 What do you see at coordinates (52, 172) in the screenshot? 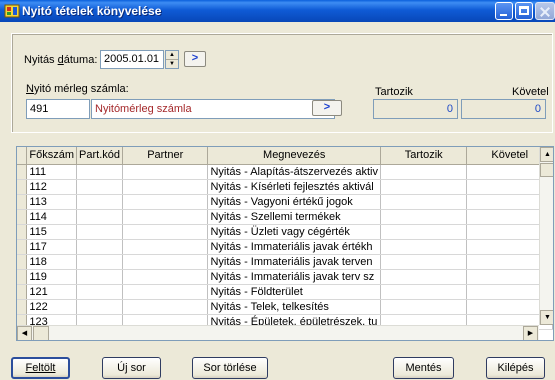
I see `table-cell: 111` at bounding box center [52, 172].